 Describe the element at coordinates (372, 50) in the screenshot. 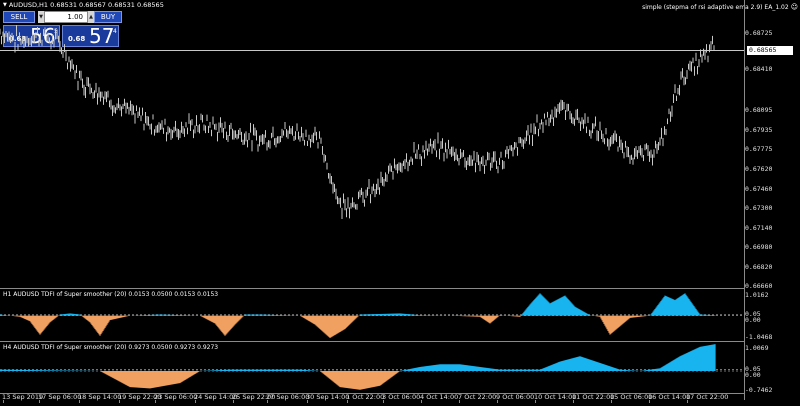

I see `current-price-line` at that location.